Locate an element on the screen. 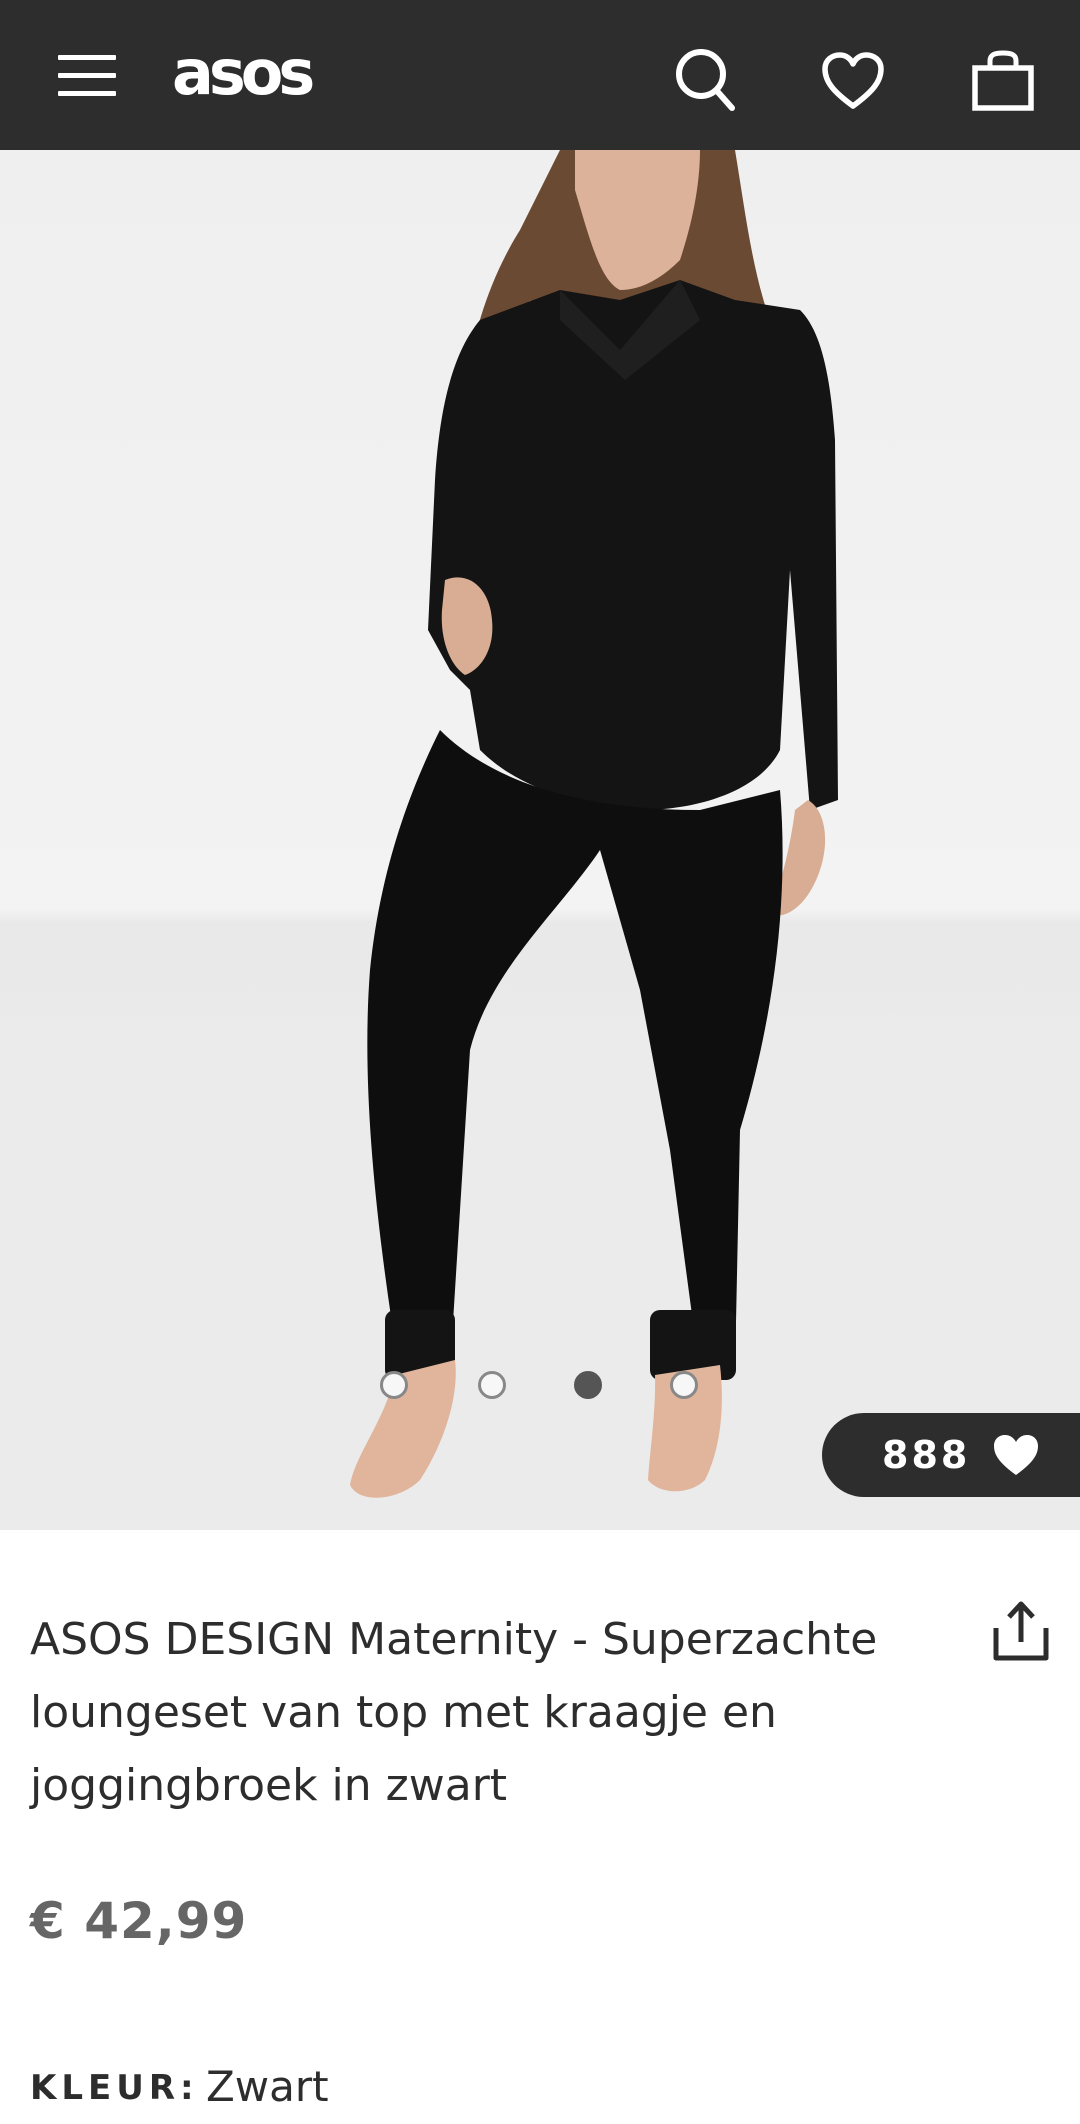 The width and height of the screenshot is (1080, 2124). wishlist-heart-icon is located at coordinates (853, 81).